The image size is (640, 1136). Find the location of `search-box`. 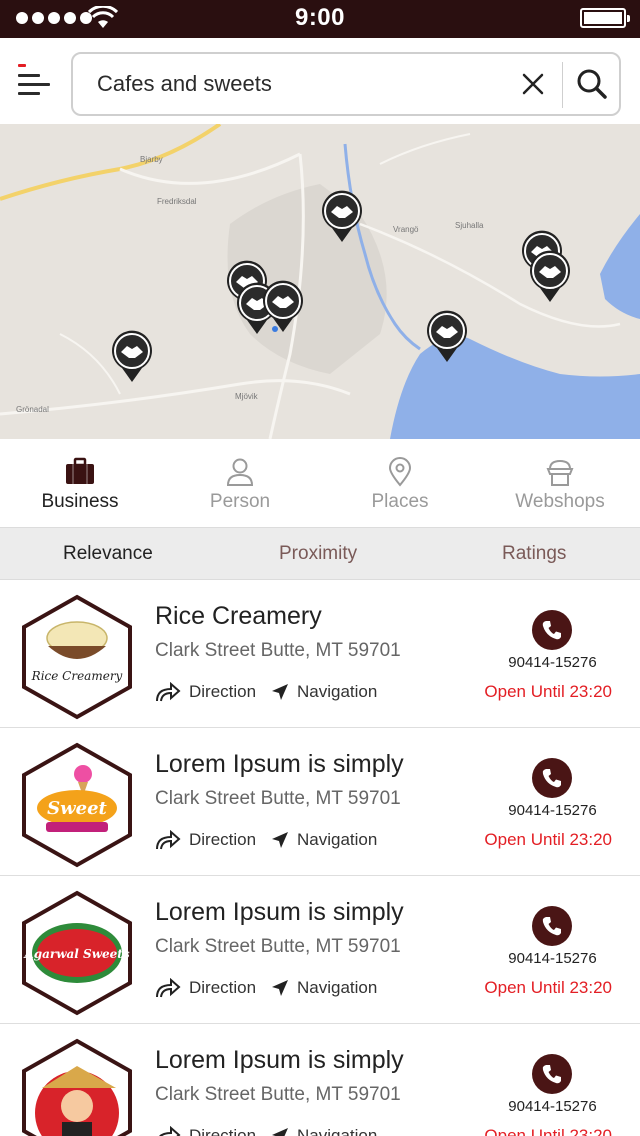

search-box is located at coordinates (346, 84).